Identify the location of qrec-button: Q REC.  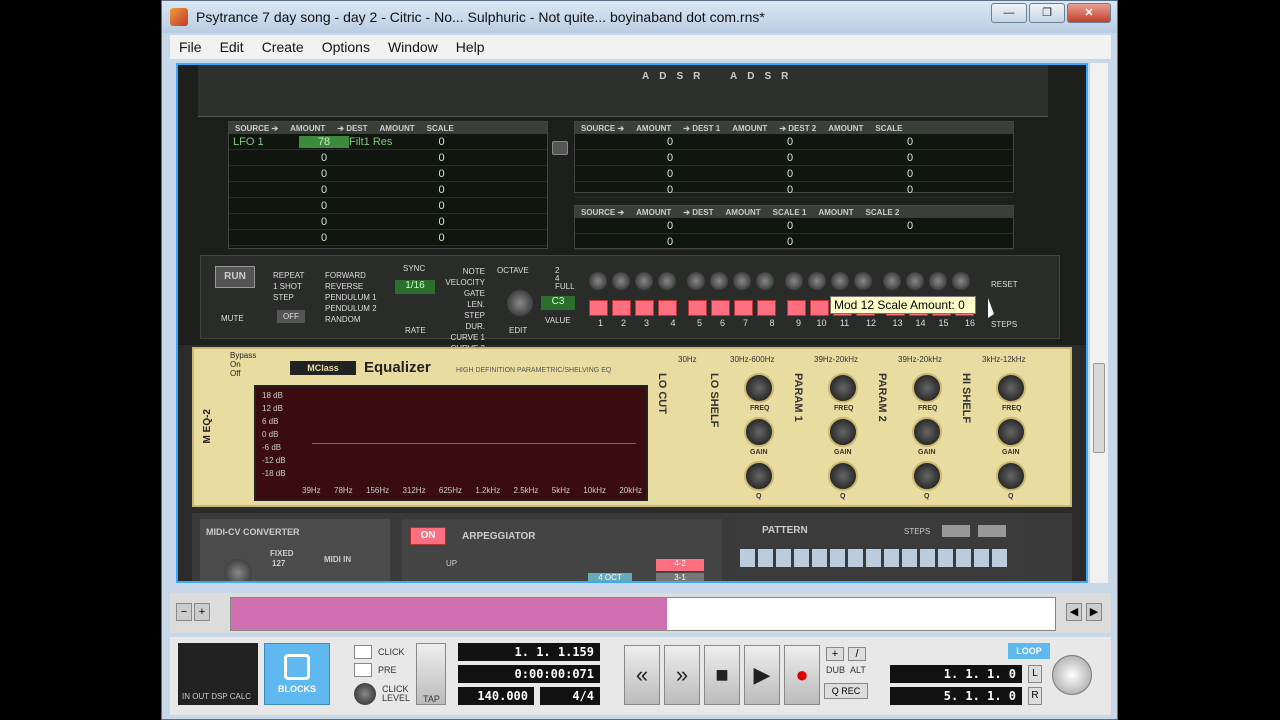
(846, 691).